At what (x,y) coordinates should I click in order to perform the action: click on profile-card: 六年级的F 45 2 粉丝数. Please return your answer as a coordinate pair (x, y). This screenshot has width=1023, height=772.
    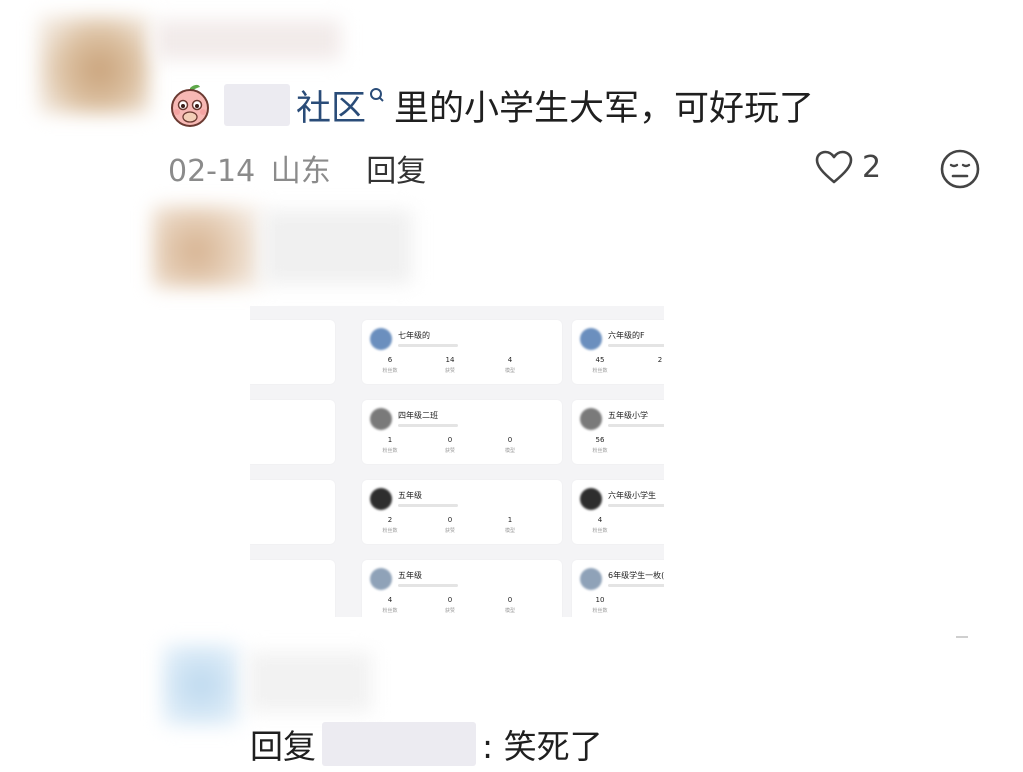
    Looking at the image, I should click on (618, 352).